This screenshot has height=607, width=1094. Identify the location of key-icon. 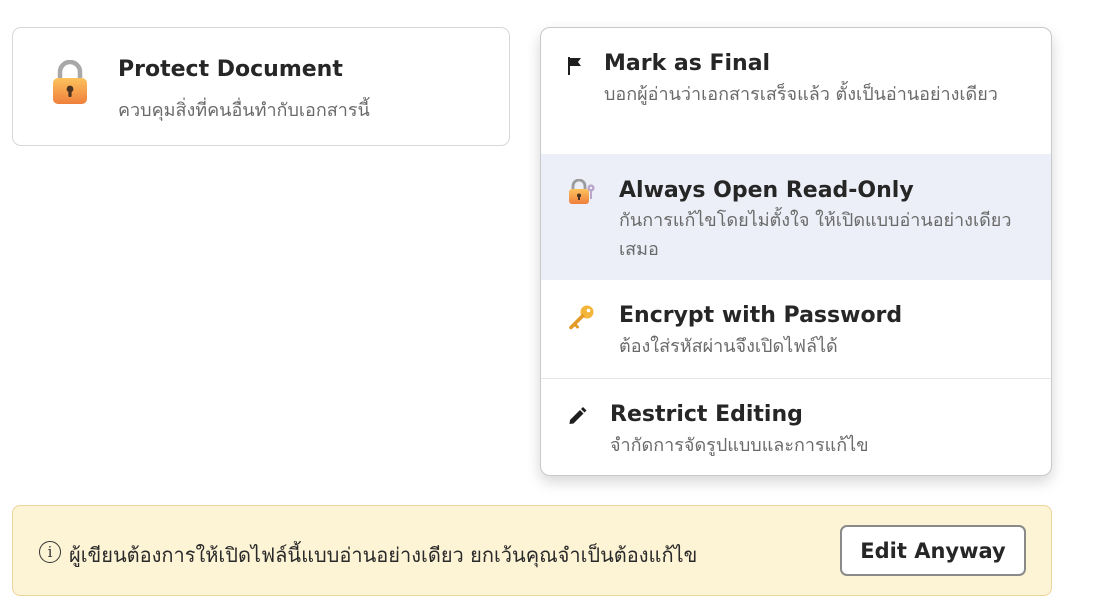
(582, 319).